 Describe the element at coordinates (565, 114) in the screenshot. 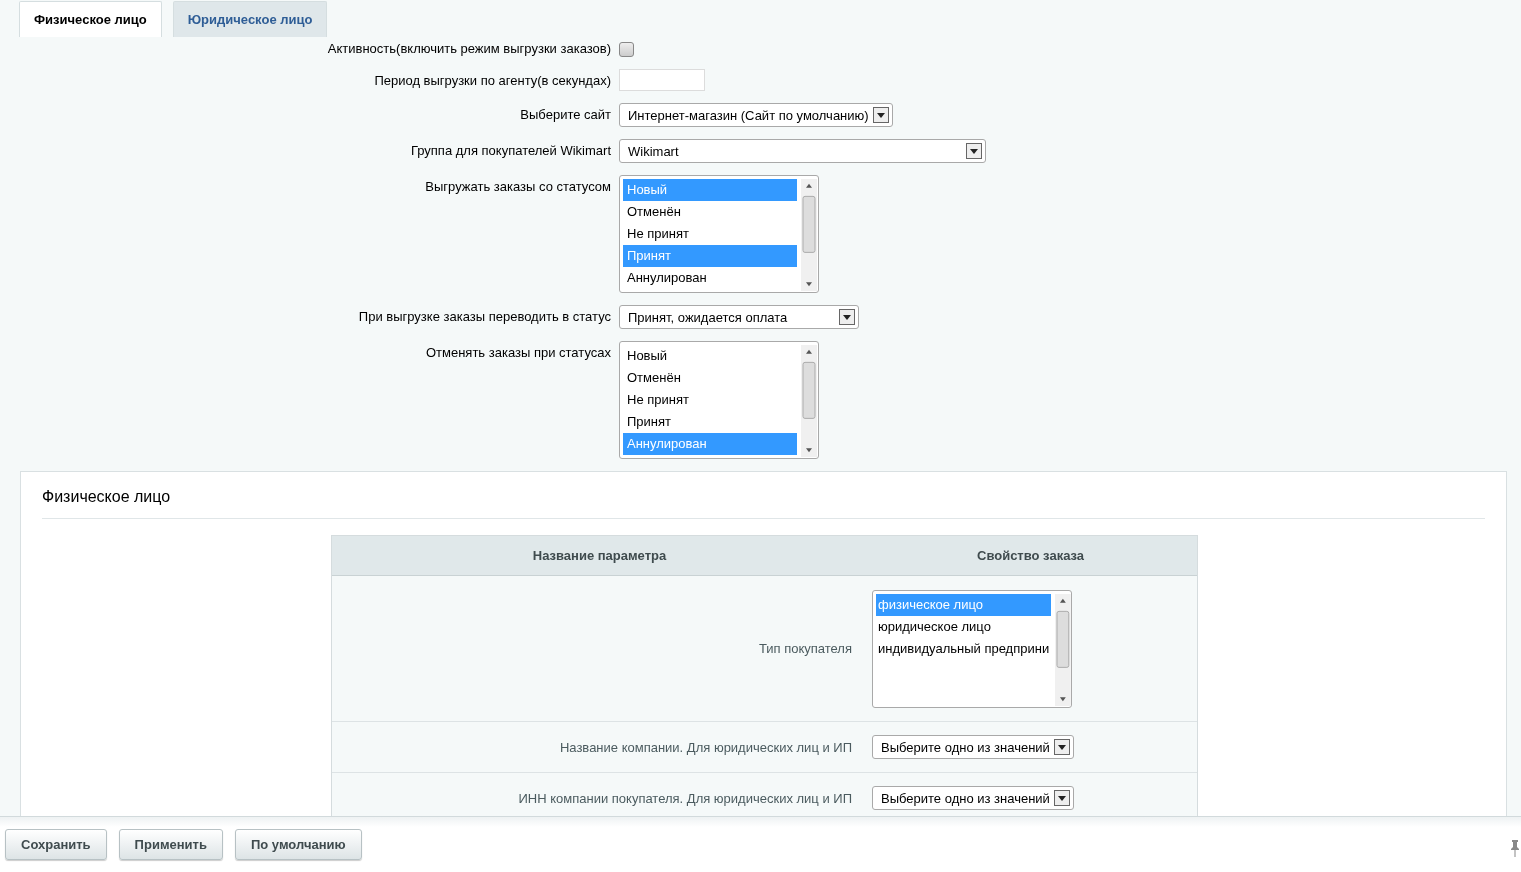

I see `field-label: Выберите сайт` at that location.